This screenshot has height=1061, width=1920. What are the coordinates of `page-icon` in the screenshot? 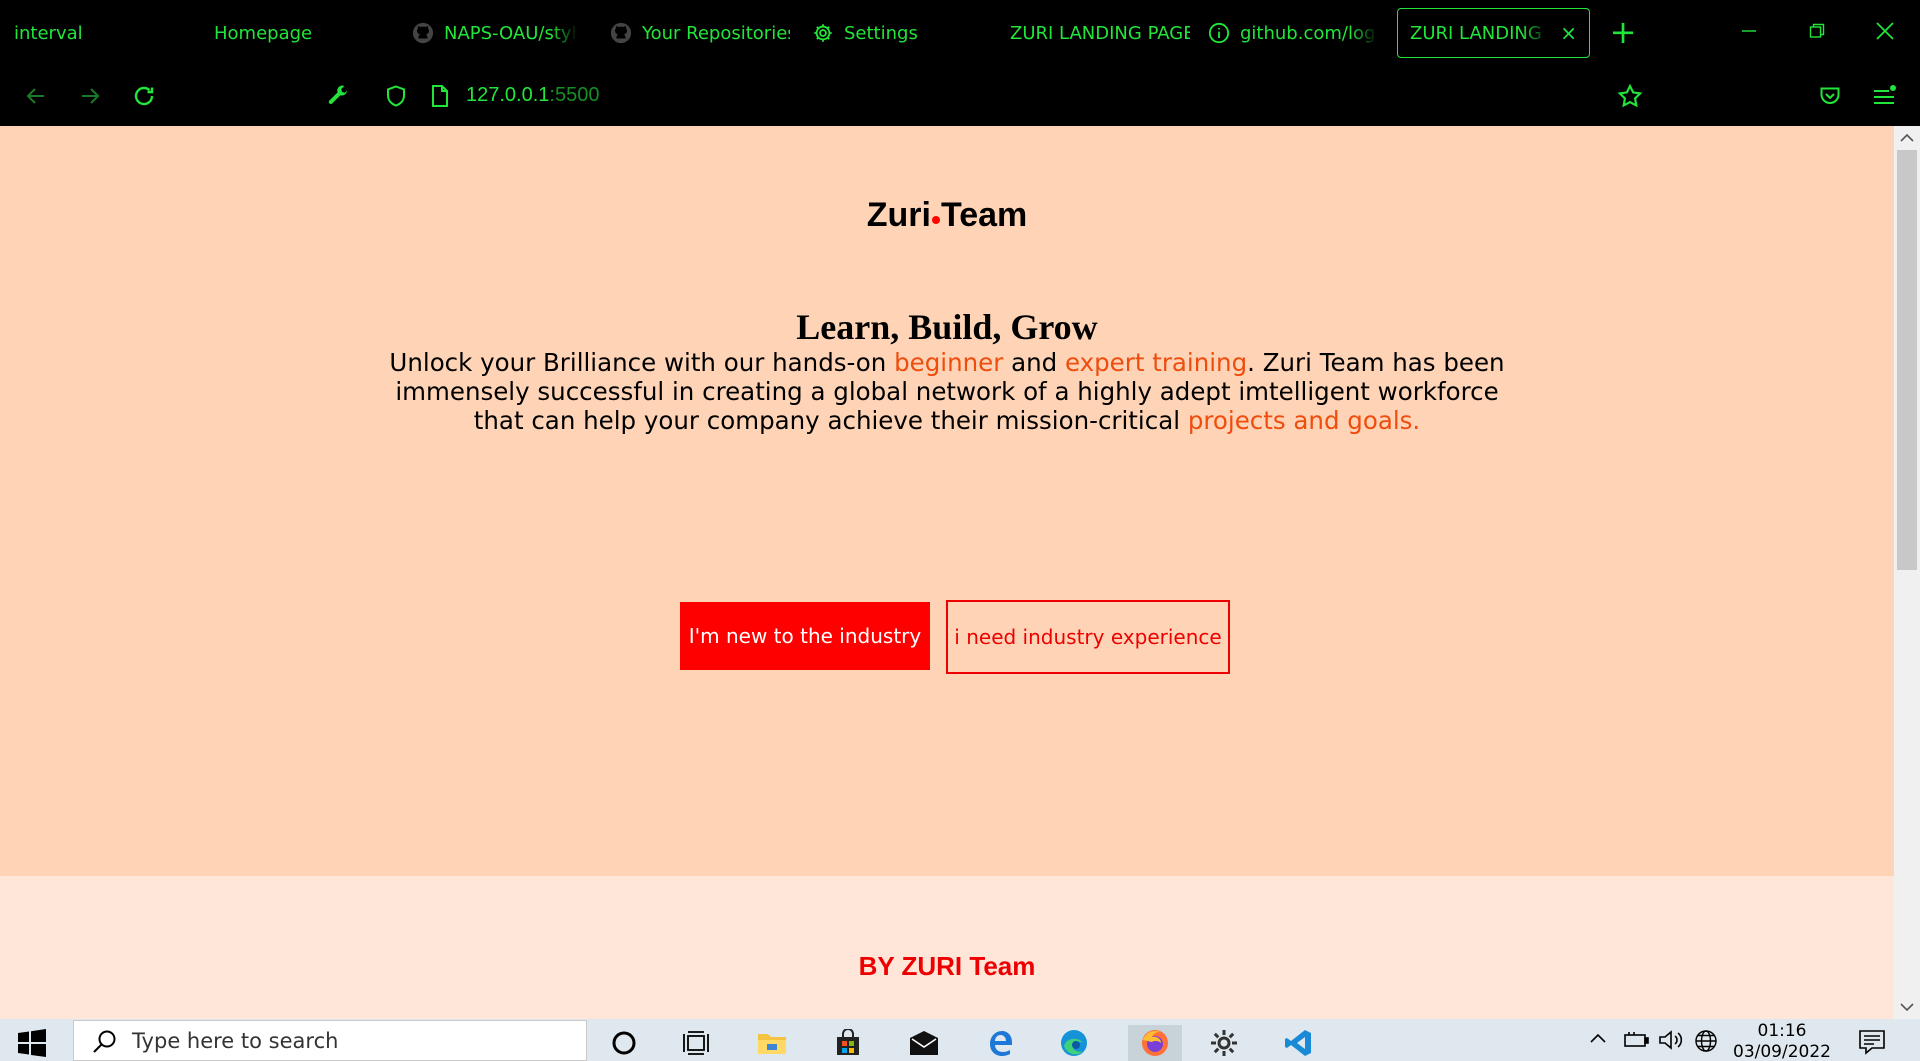 It's located at (440, 96).